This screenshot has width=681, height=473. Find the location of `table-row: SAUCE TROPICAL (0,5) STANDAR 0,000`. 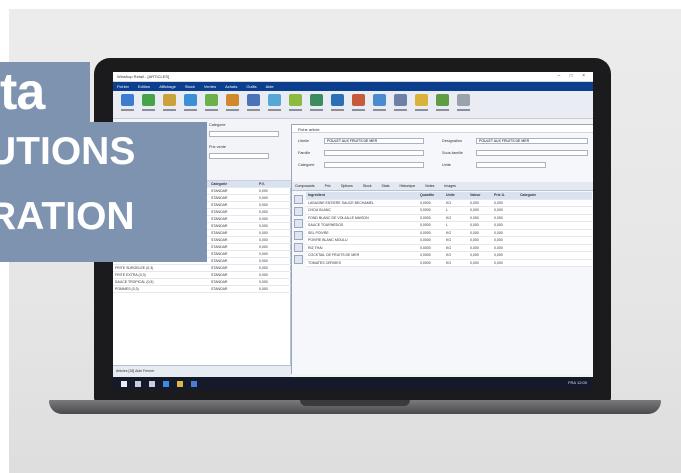

table-row: SAUCE TROPICAL (0,5) STANDAR 0,000 is located at coordinates (202, 282).